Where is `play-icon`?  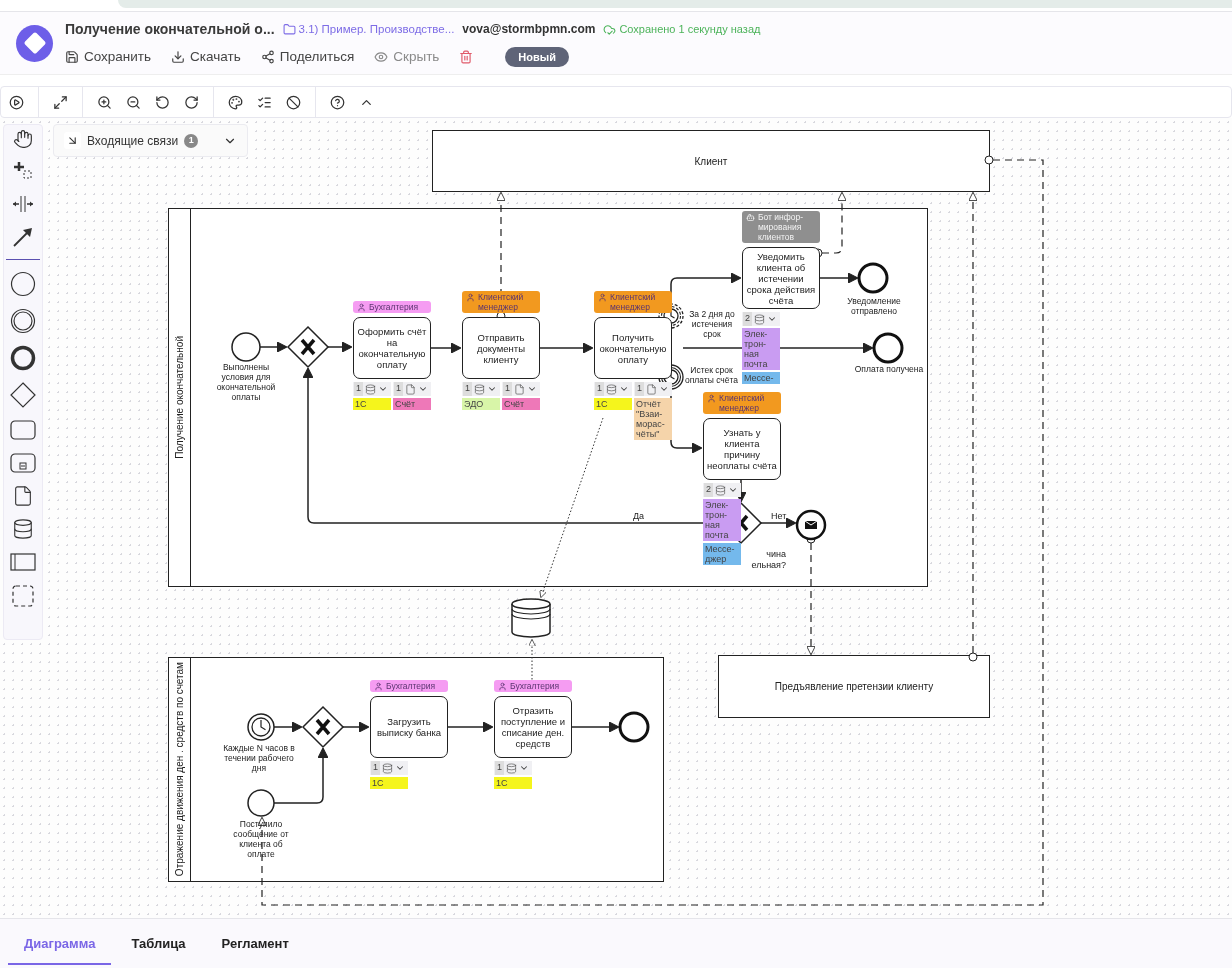
play-icon is located at coordinates (16, 102).